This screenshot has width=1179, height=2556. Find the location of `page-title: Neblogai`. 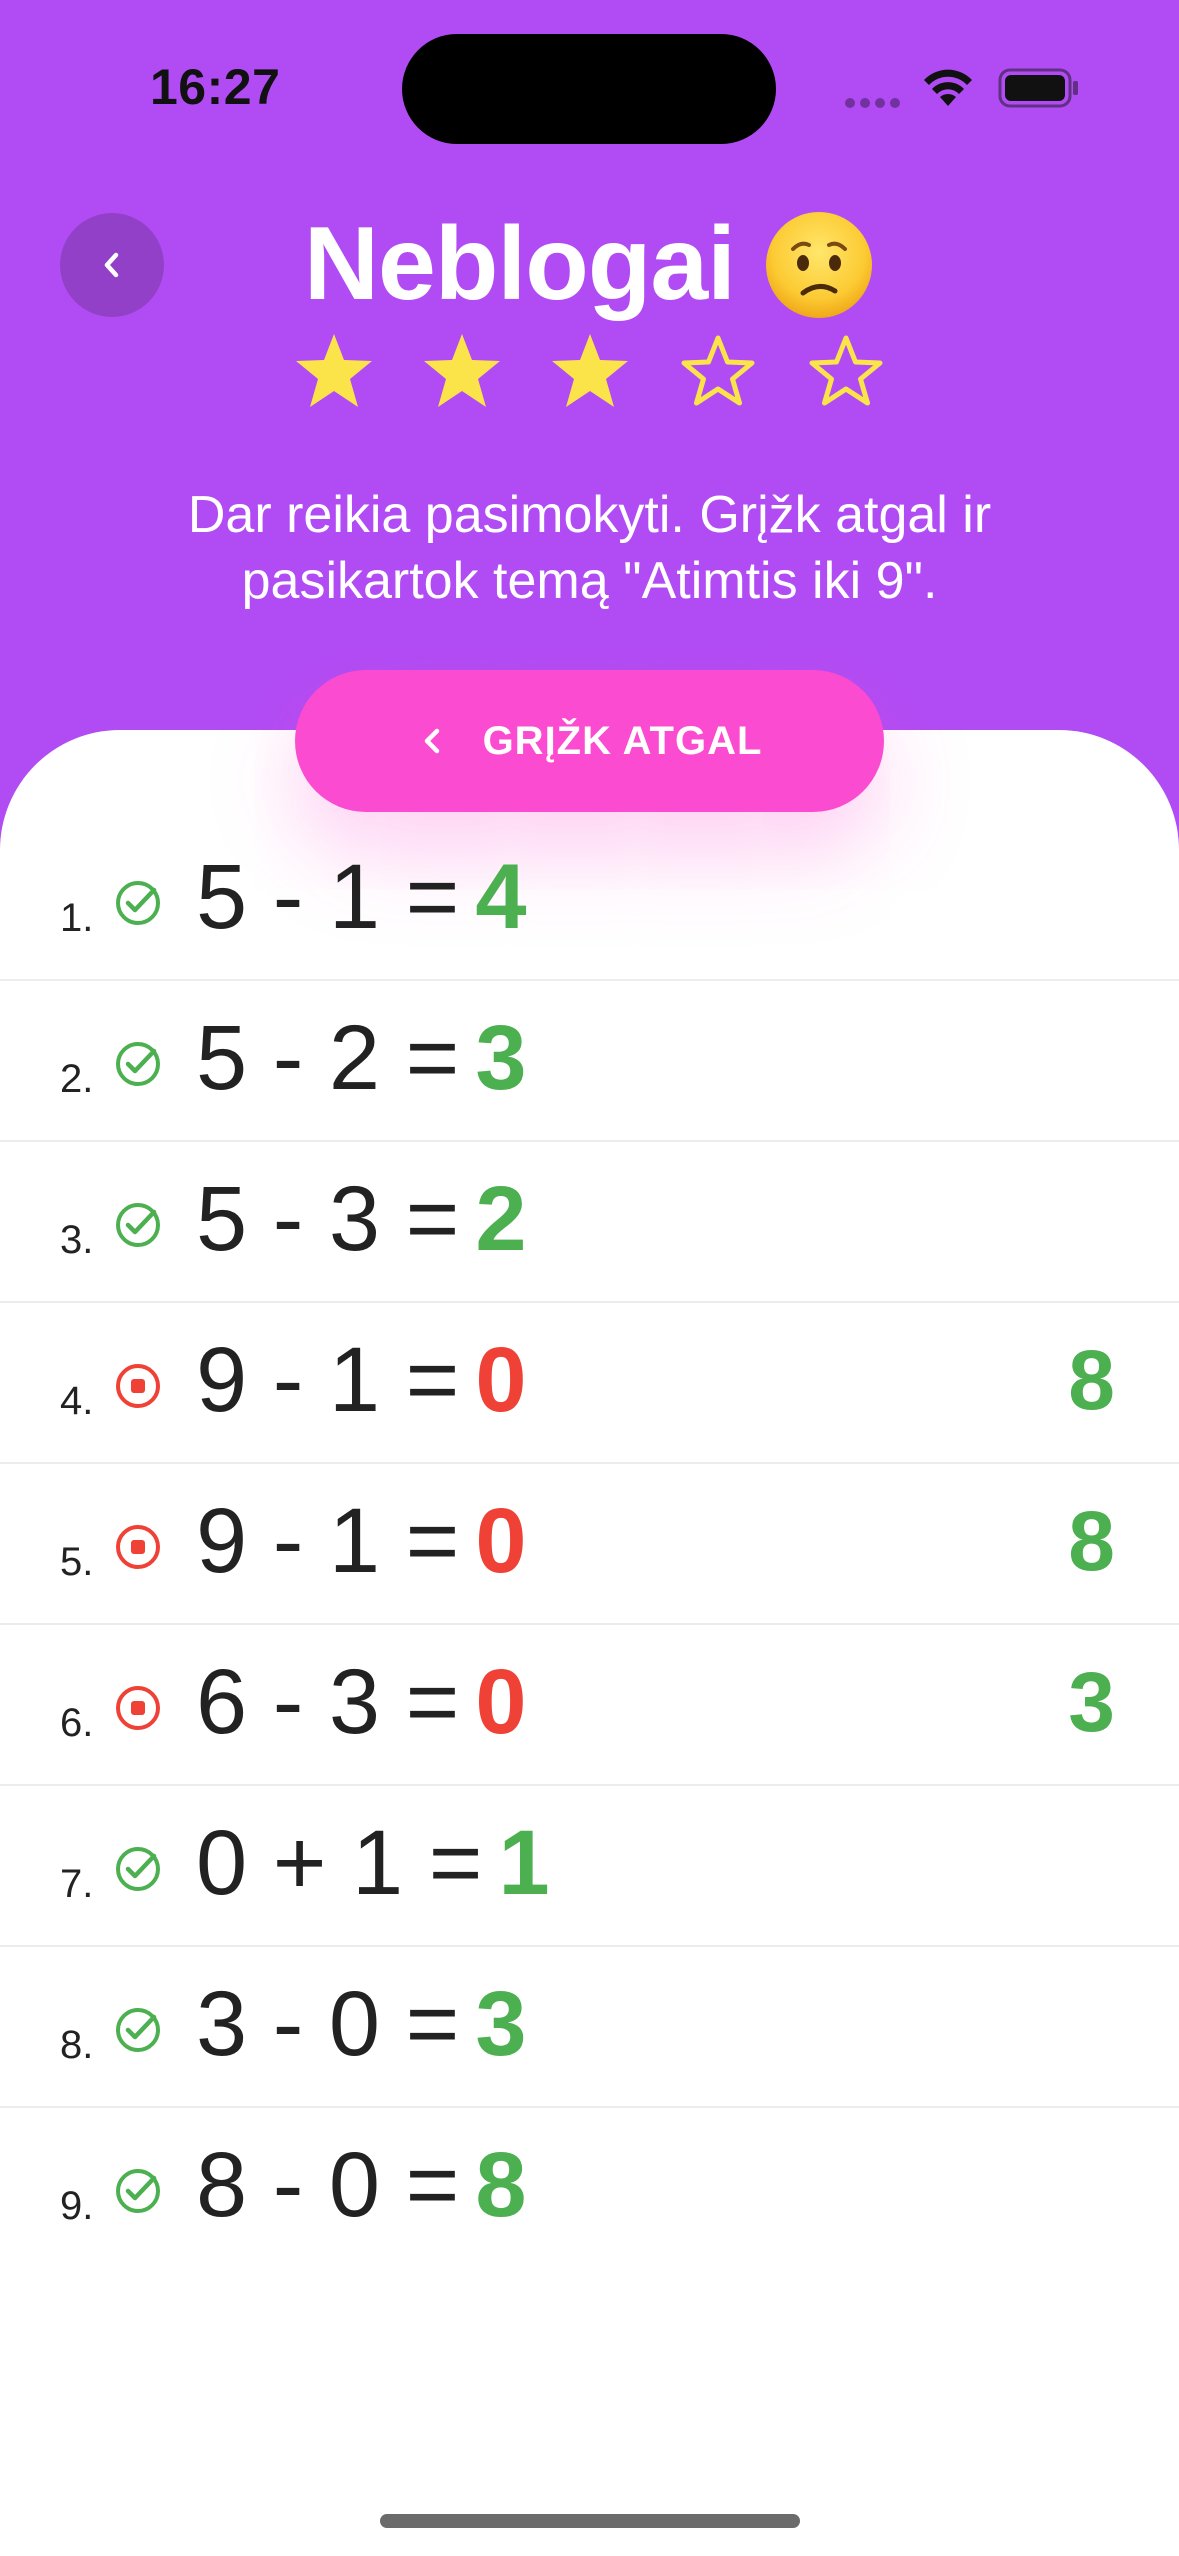

page-title: Neblogai is located at coordinates (519, 264).